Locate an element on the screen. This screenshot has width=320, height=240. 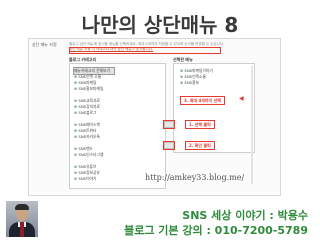
list-item-label: SNS인스타그램 is located at coordinates (91, 154).